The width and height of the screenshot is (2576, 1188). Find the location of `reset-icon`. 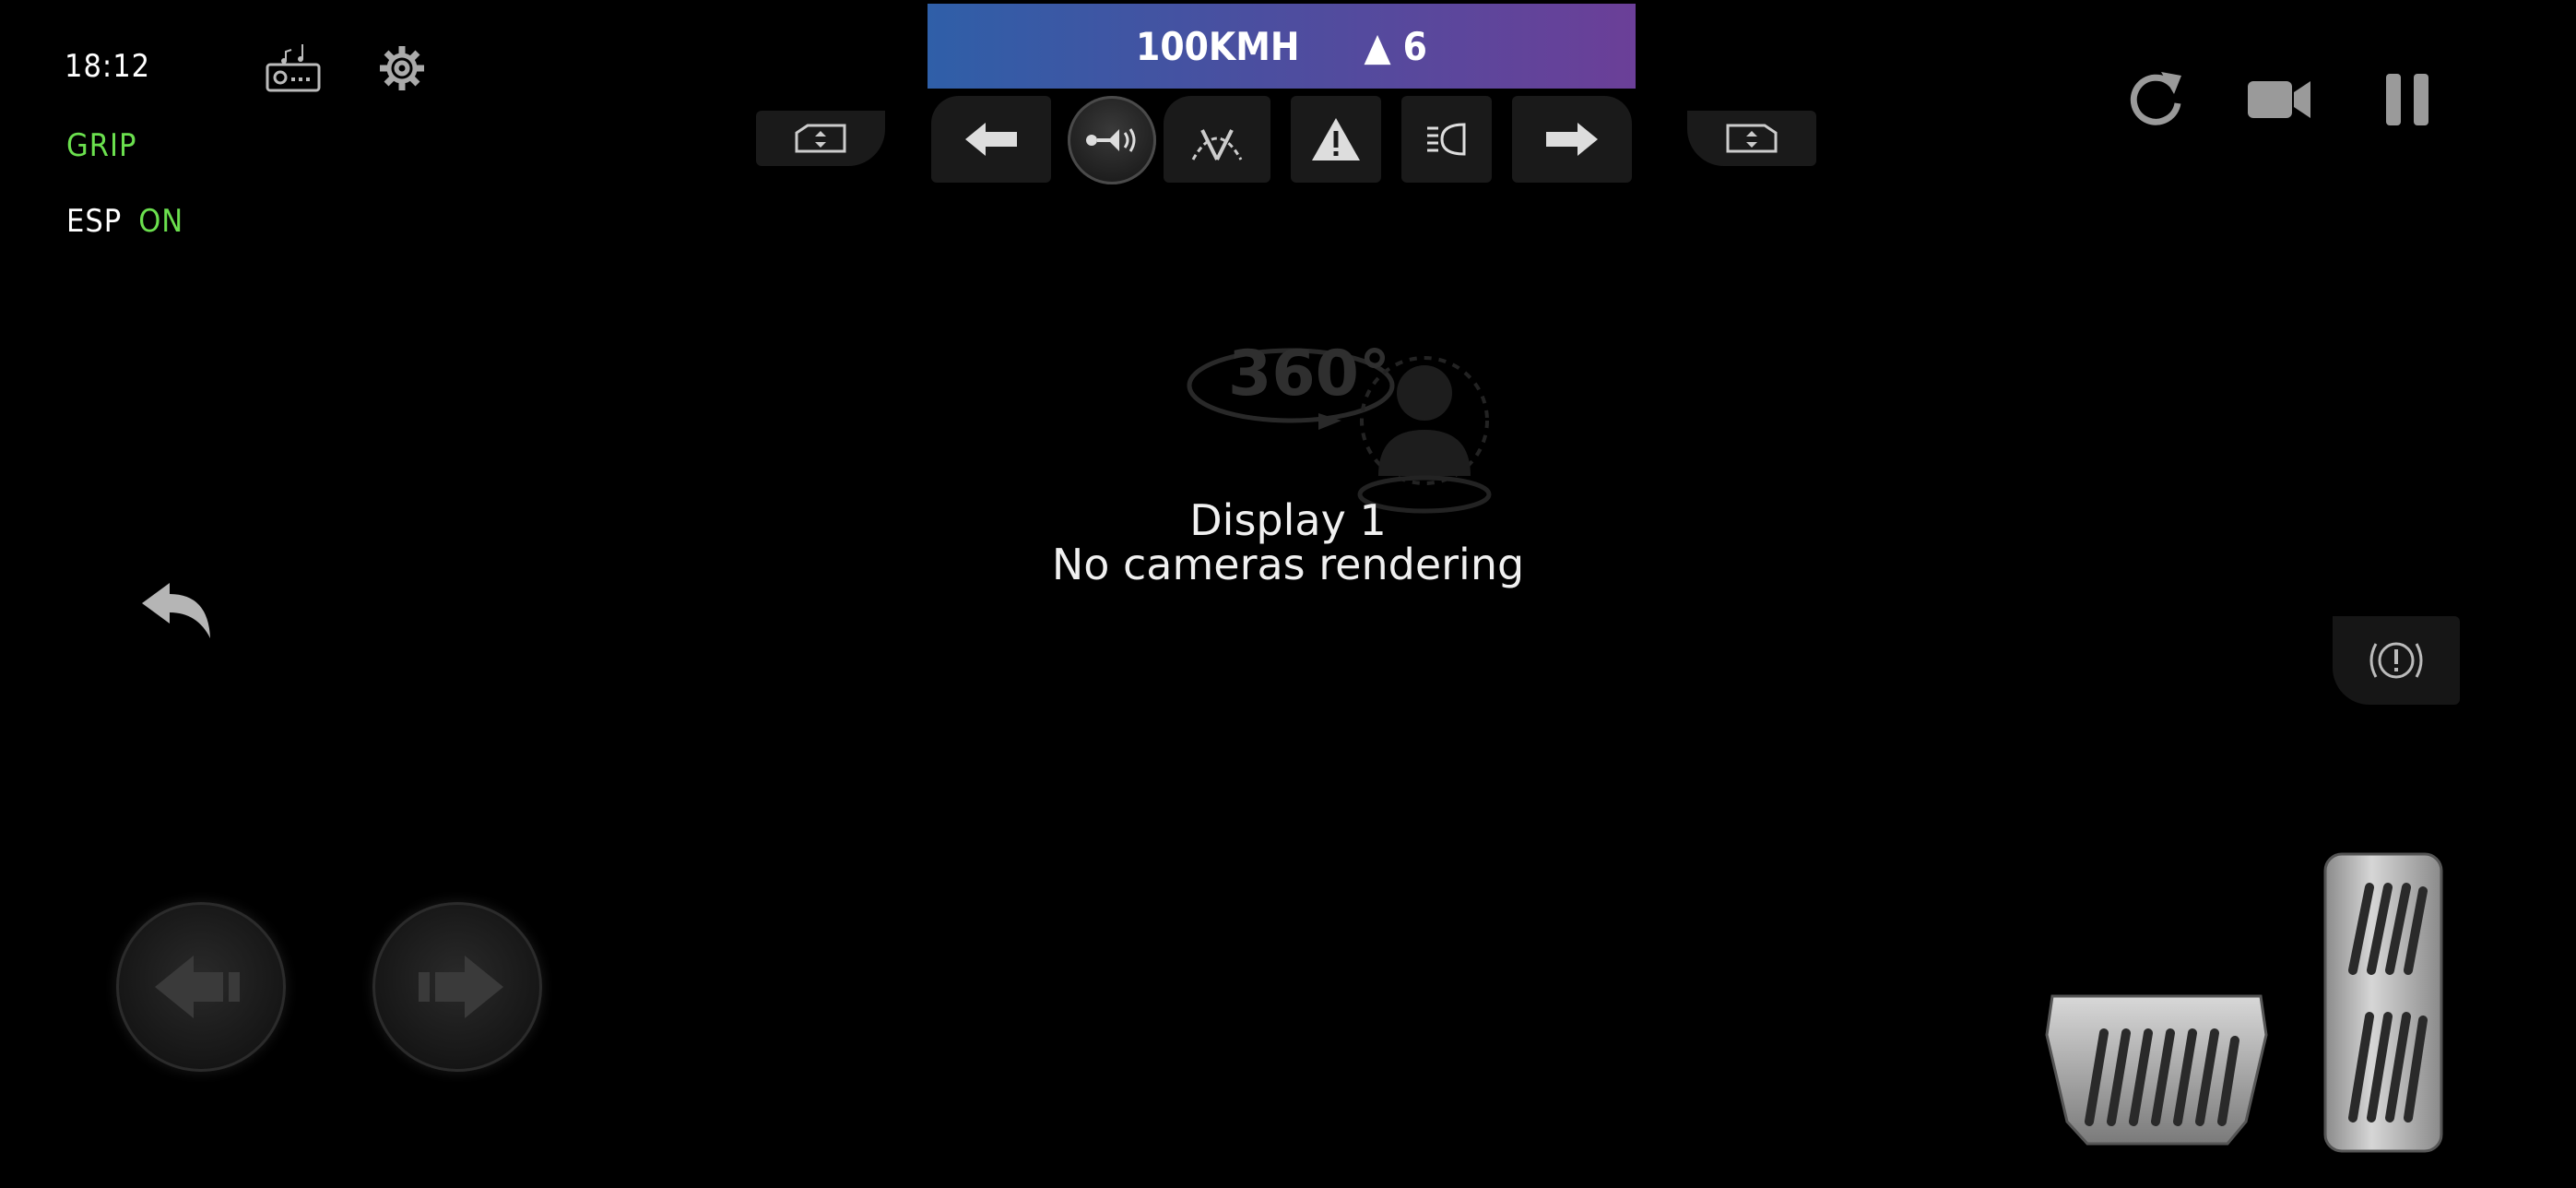

reset-icon is located at coordinates (2155, 98).